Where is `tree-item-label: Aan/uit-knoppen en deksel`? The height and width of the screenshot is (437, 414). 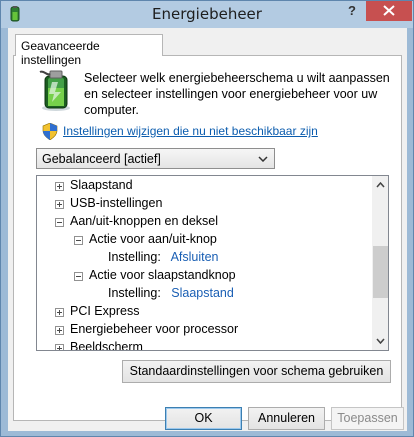 tree-item-label: Aan/uit-knoppen en deksel is located at coordinates (144, 221).